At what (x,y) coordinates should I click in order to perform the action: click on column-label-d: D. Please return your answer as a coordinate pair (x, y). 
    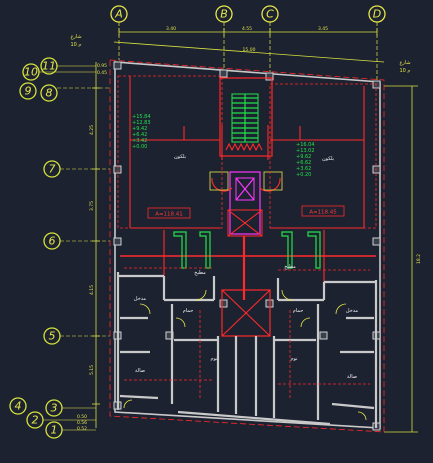
    Looking at the image, I should click on (377, 14).